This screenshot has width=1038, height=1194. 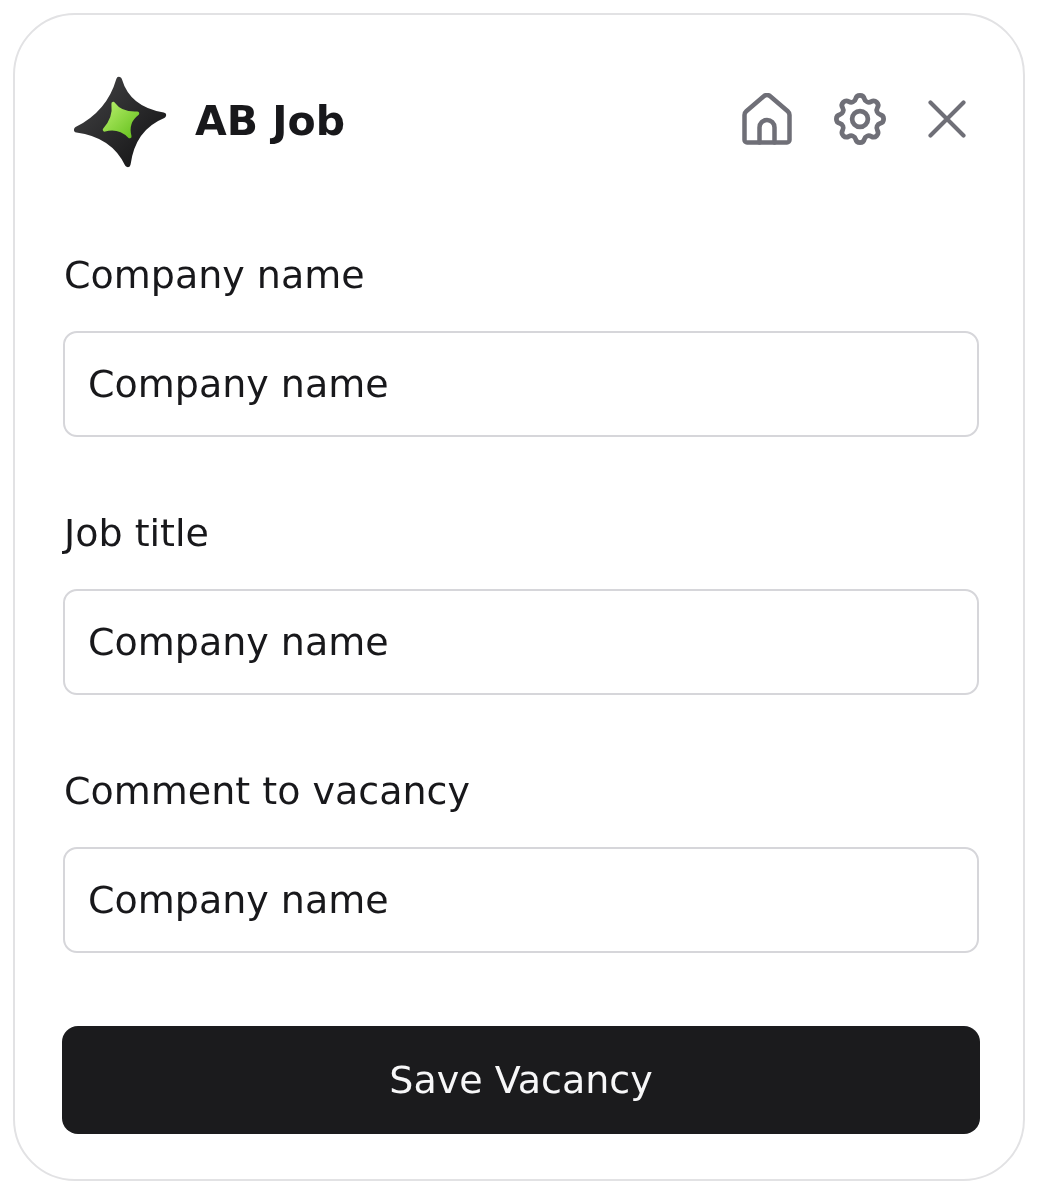 I want to click on settings-button, so click(x=860, y=118).